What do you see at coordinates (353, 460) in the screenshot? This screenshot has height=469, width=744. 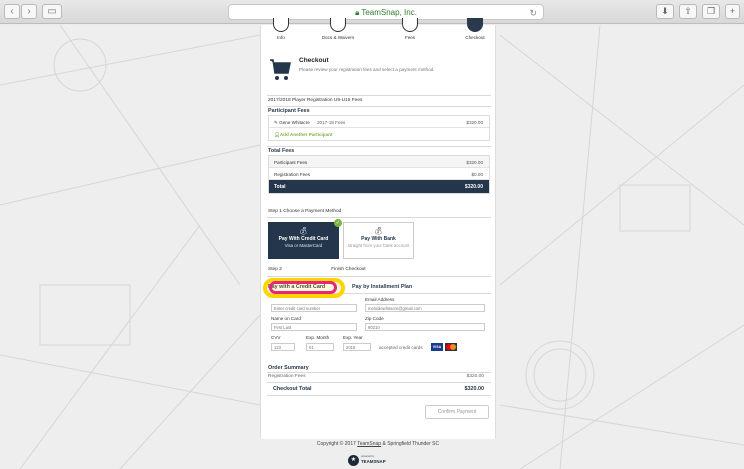 I see `star-icon: ★` at bounding box center [353, 460].